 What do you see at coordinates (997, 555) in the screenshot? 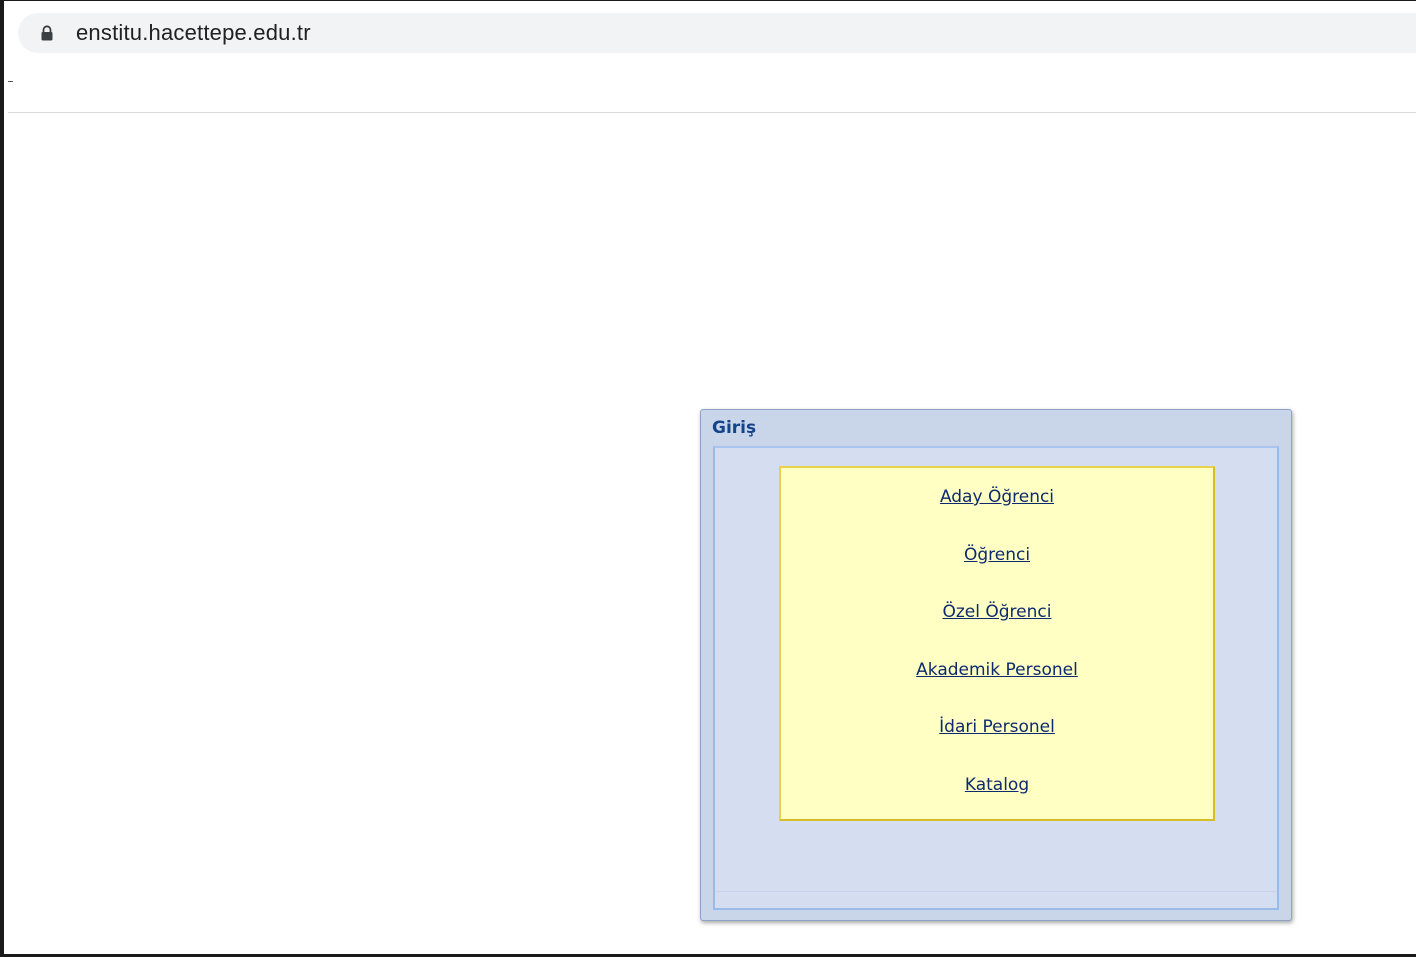
I see `link-ogrenci: Öğrenci` at bounding box center [997, 555].